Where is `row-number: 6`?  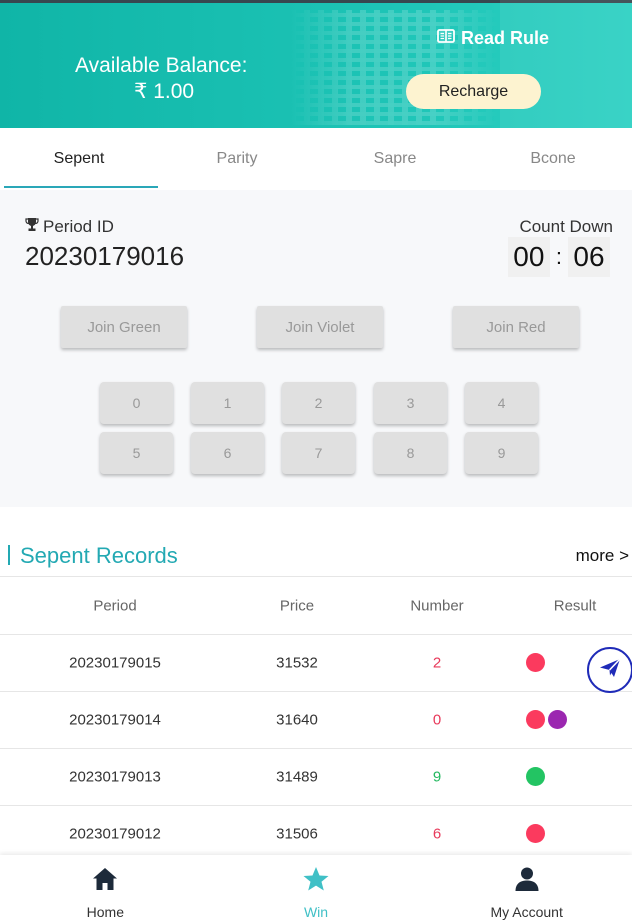 row-number: 6 is located at coordinates (437, 834).